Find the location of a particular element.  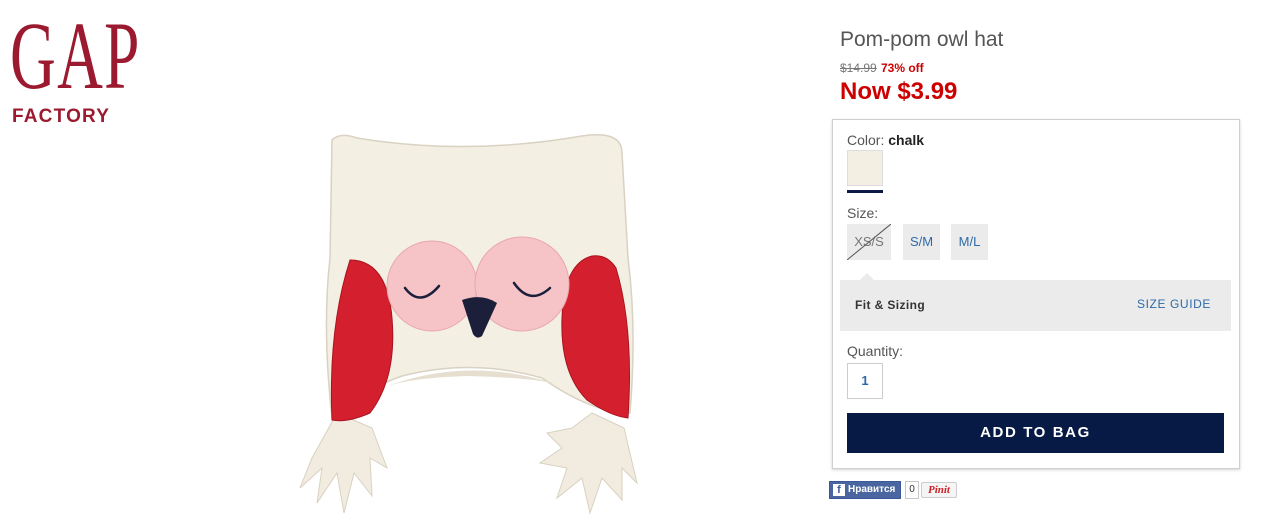

color-value: chalk is located at coordinates (906, 140).